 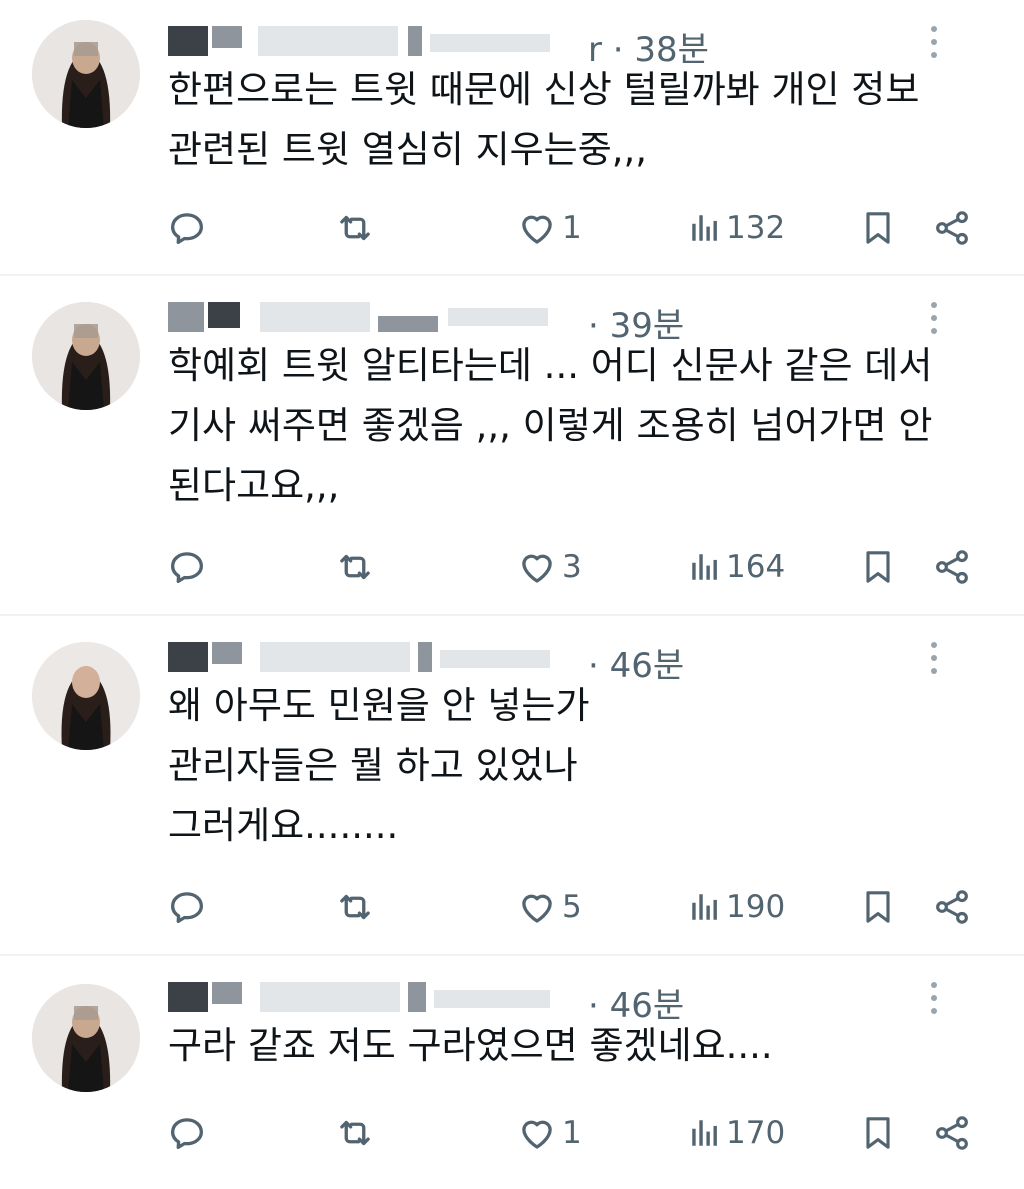 What do you see at coordinates (756, 567) in the screenshot?
I see `view-count: 164` at bounding box center [756, 567].